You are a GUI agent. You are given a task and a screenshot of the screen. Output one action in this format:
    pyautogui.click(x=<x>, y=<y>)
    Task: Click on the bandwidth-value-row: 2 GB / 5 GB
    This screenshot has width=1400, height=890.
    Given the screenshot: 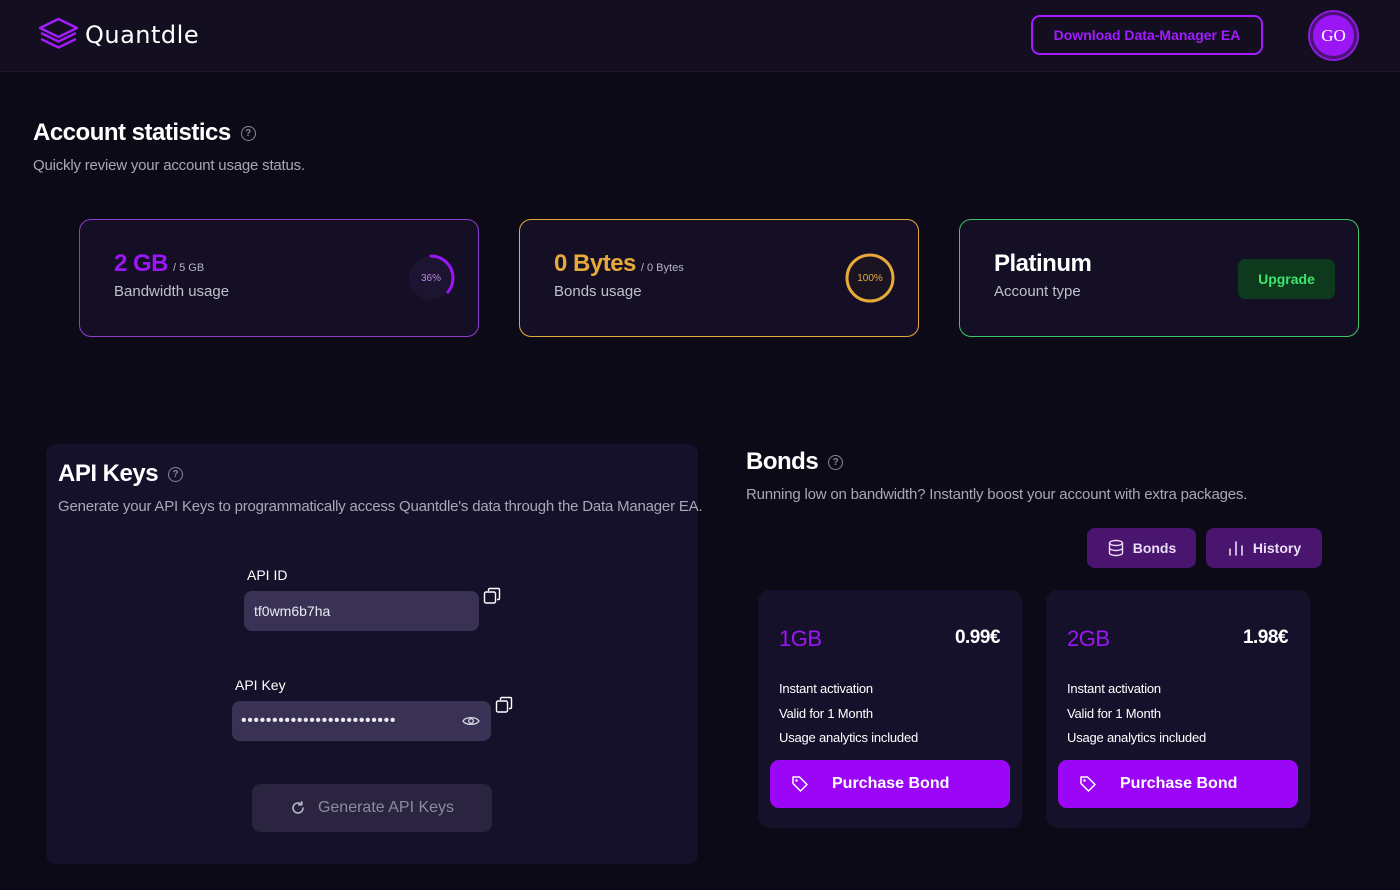 What is the action you would take?
    pyautogui.click(x=159, y=264)
    